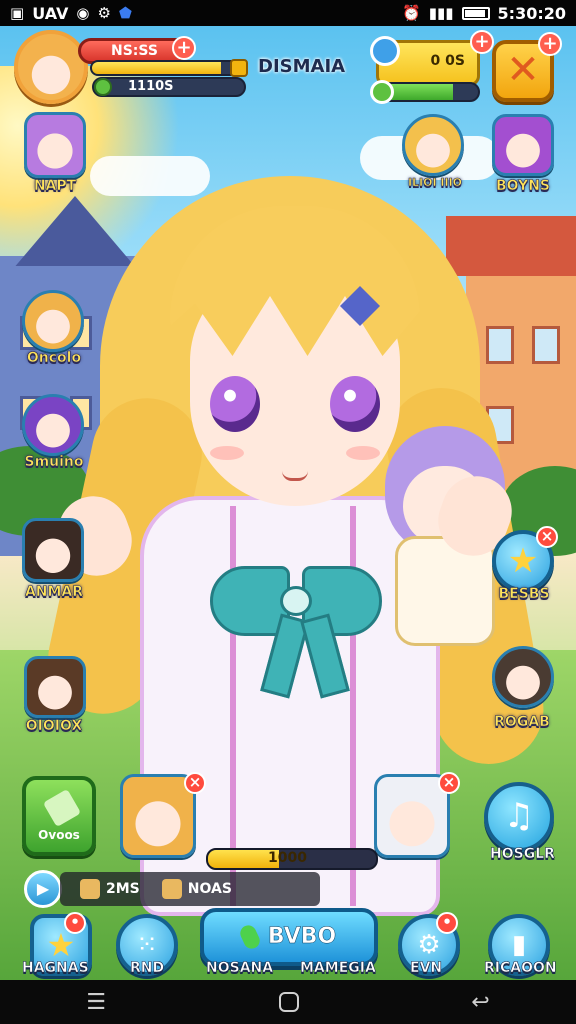 This screenshot has height=1024, width=576. What do you see at coordinates (523, 854) in the screenshot?
I see `music-label: HOSGLR` at bounding box center [523, 854].